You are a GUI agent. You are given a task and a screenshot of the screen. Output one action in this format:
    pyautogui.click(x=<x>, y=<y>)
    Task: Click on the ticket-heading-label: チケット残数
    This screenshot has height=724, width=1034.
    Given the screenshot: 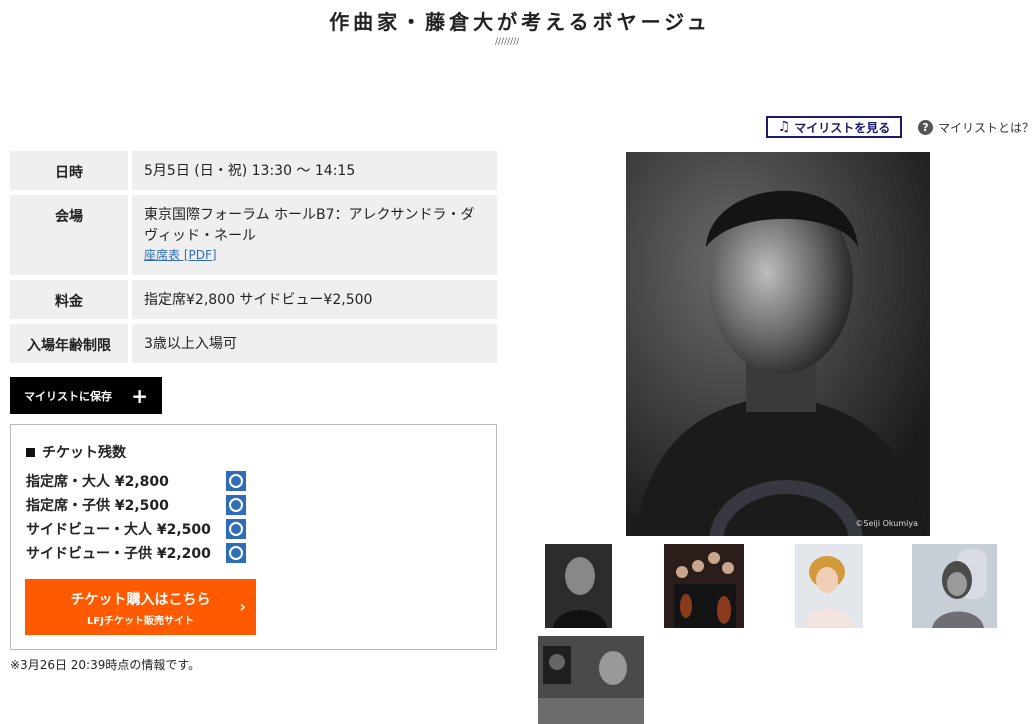 What is the action you would take?
    pyautogui.click(x=84, y=453)
    